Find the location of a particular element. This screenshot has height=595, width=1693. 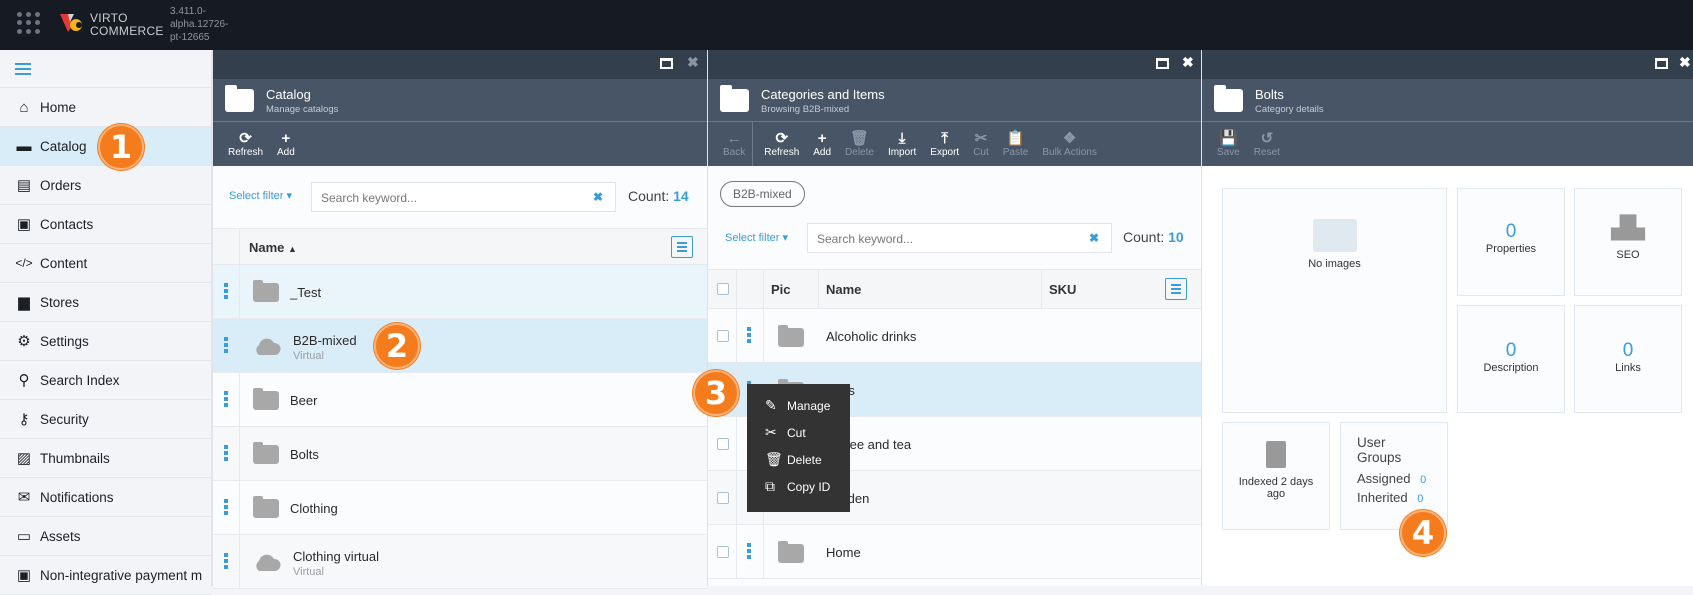

table-row: Beer is located at coordinates (460, 400).